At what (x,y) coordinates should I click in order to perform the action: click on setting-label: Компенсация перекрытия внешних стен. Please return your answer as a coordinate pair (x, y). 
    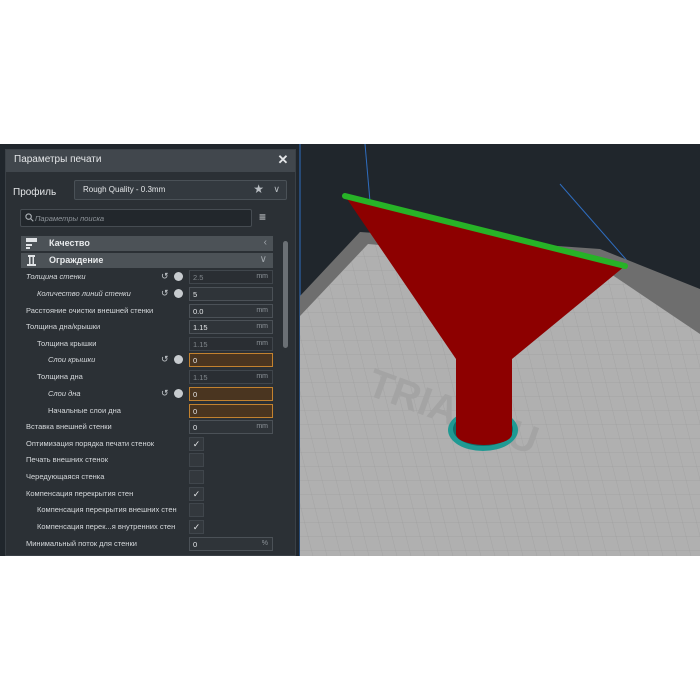
    Looking at the image, I should click on (107, 509).